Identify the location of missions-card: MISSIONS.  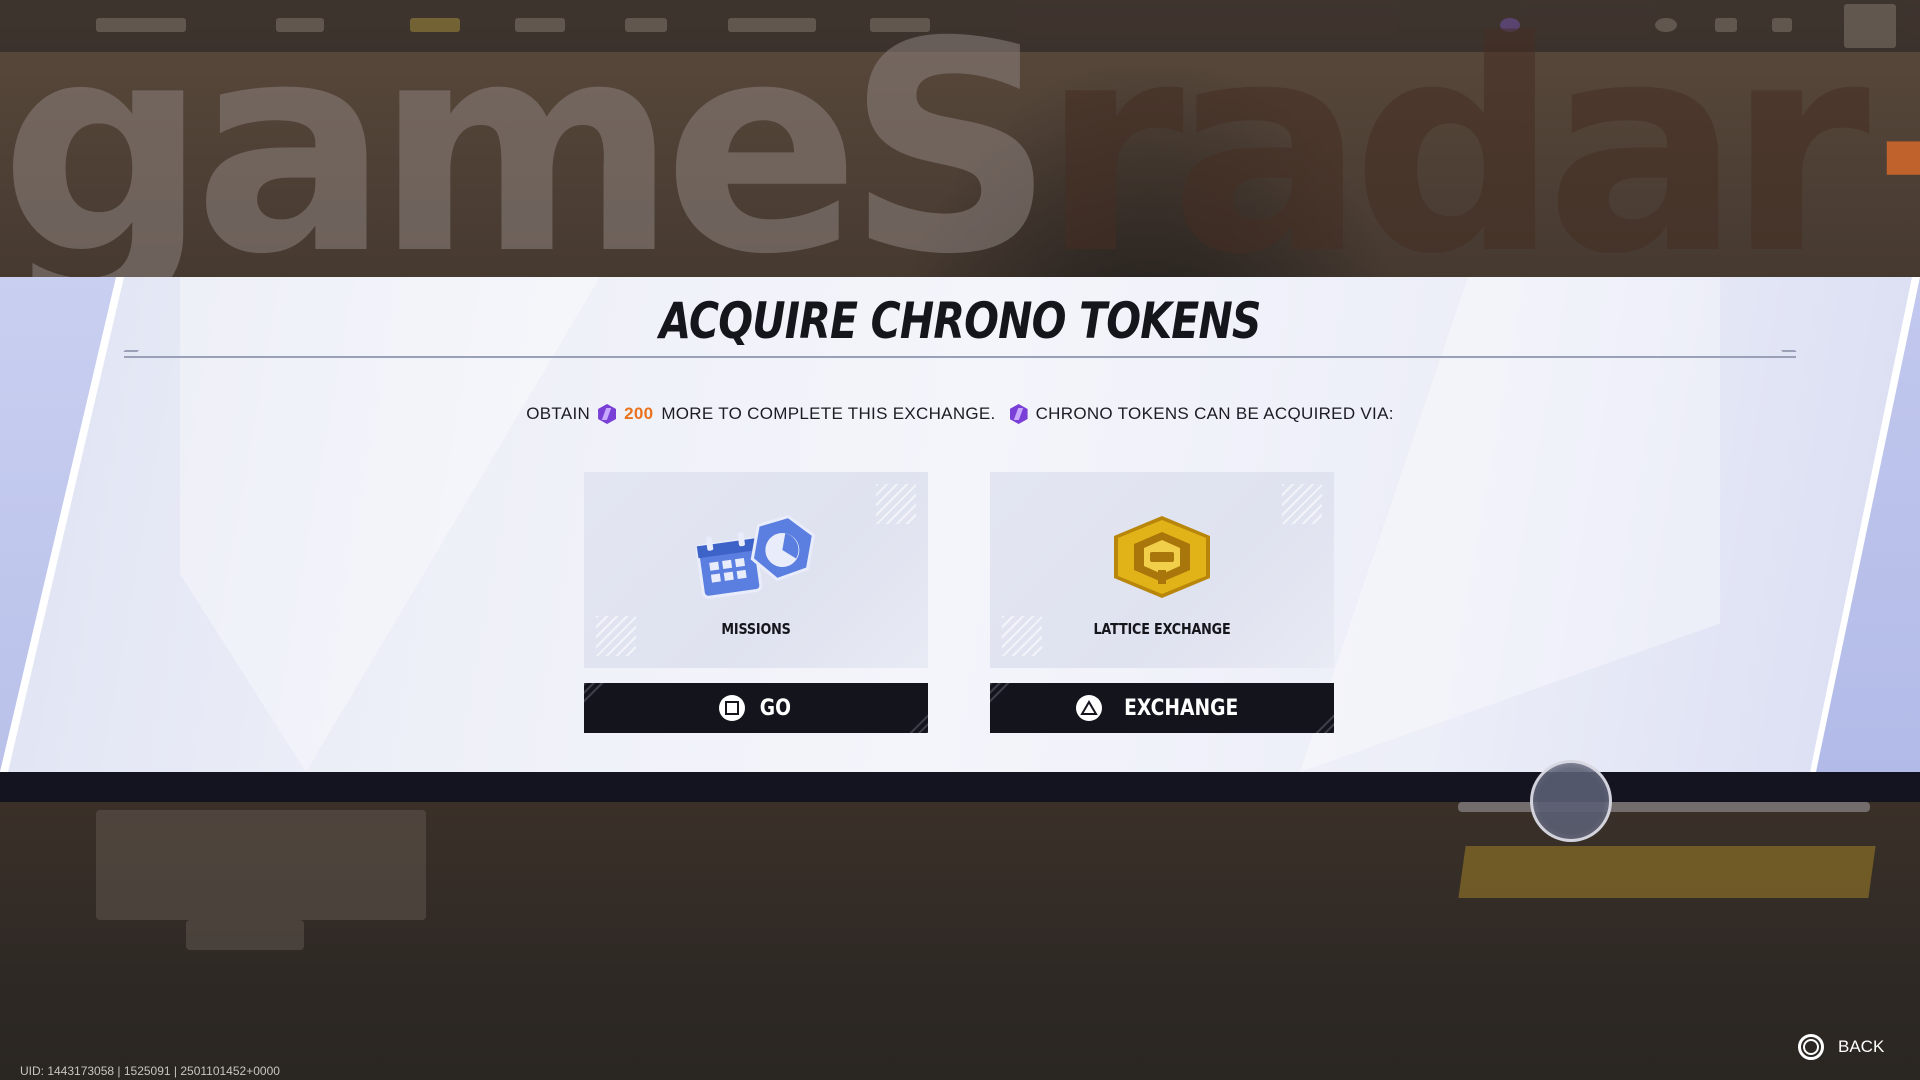
(756, 570).